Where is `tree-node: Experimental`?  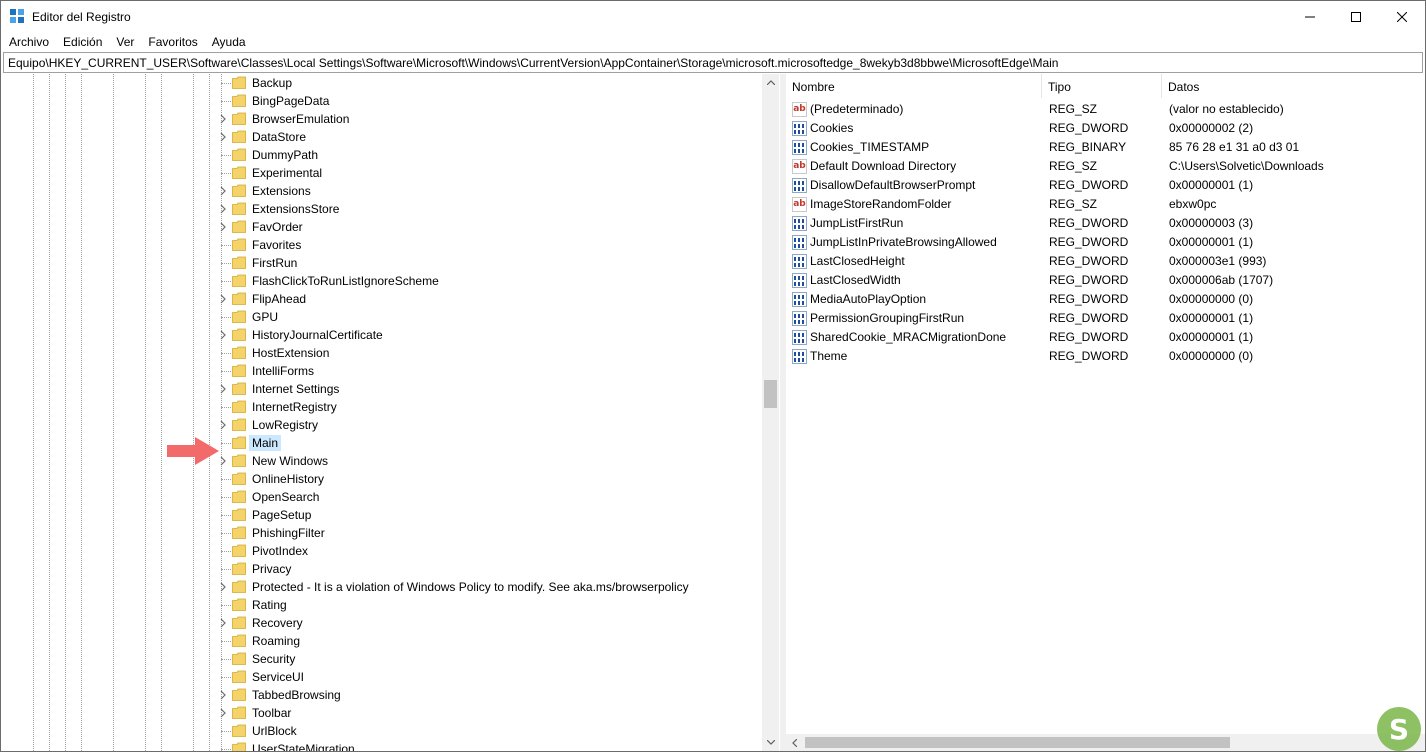 tree-node: Experimental is located at coordinates (497, 173).